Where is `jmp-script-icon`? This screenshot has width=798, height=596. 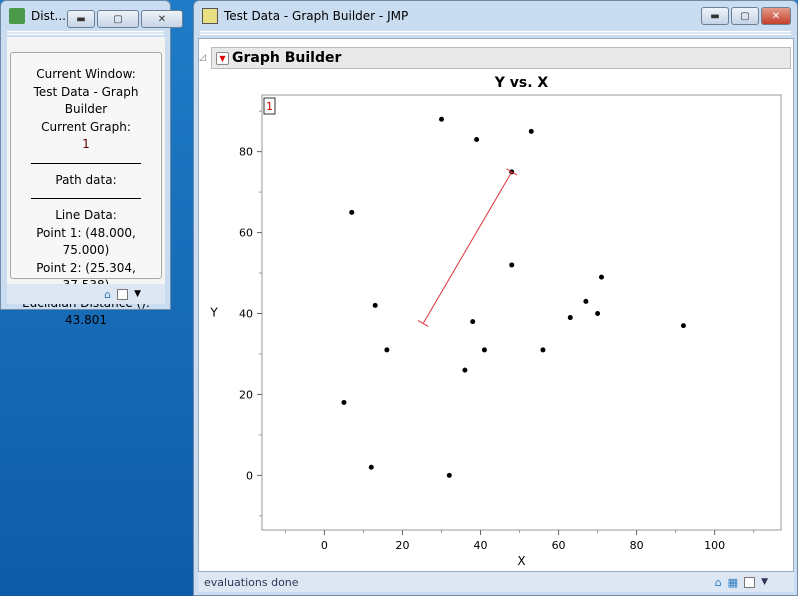 jmp-script-icon is located at coordinates (17, 16).